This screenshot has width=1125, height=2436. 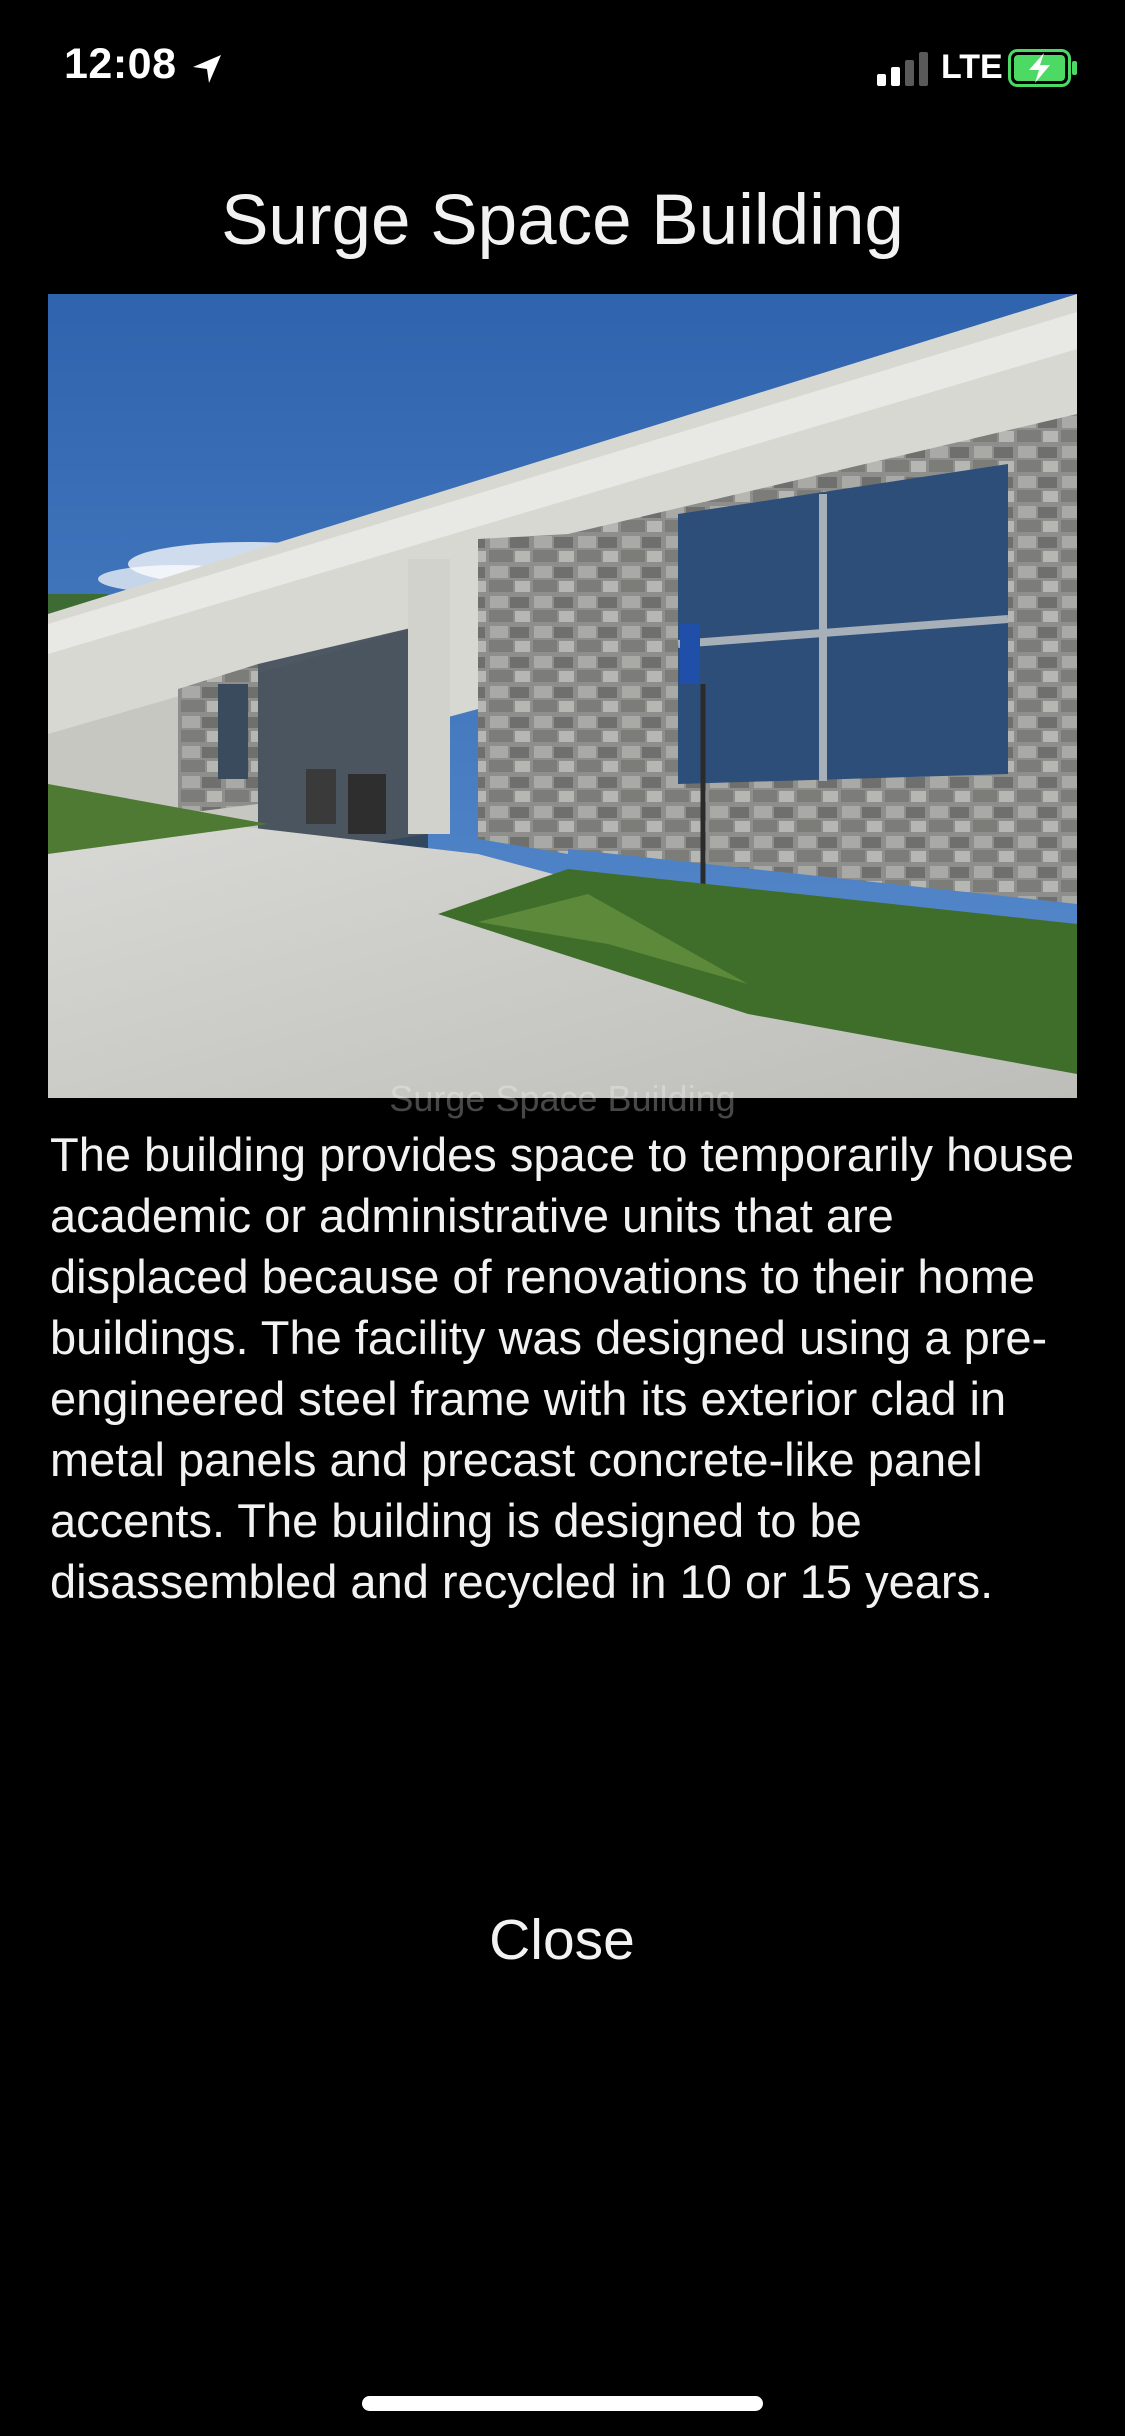 What do you see at coordinates (902, 69) in the screenshot?
I see `signal-icon` at bounding box center [902, 69].